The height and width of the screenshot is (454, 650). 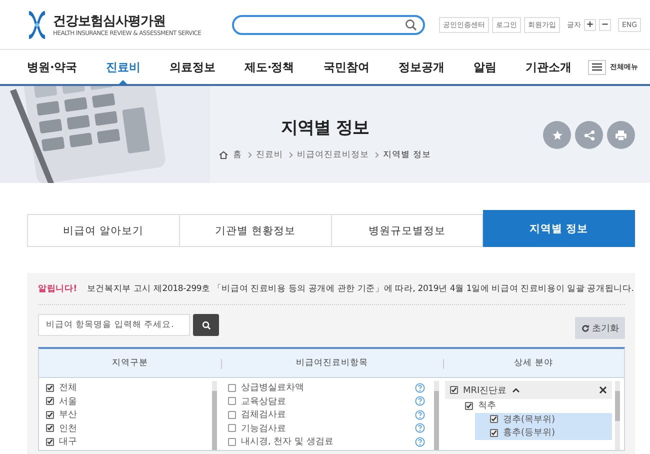 I want to click on star-icon, so click(x=557, y=135).